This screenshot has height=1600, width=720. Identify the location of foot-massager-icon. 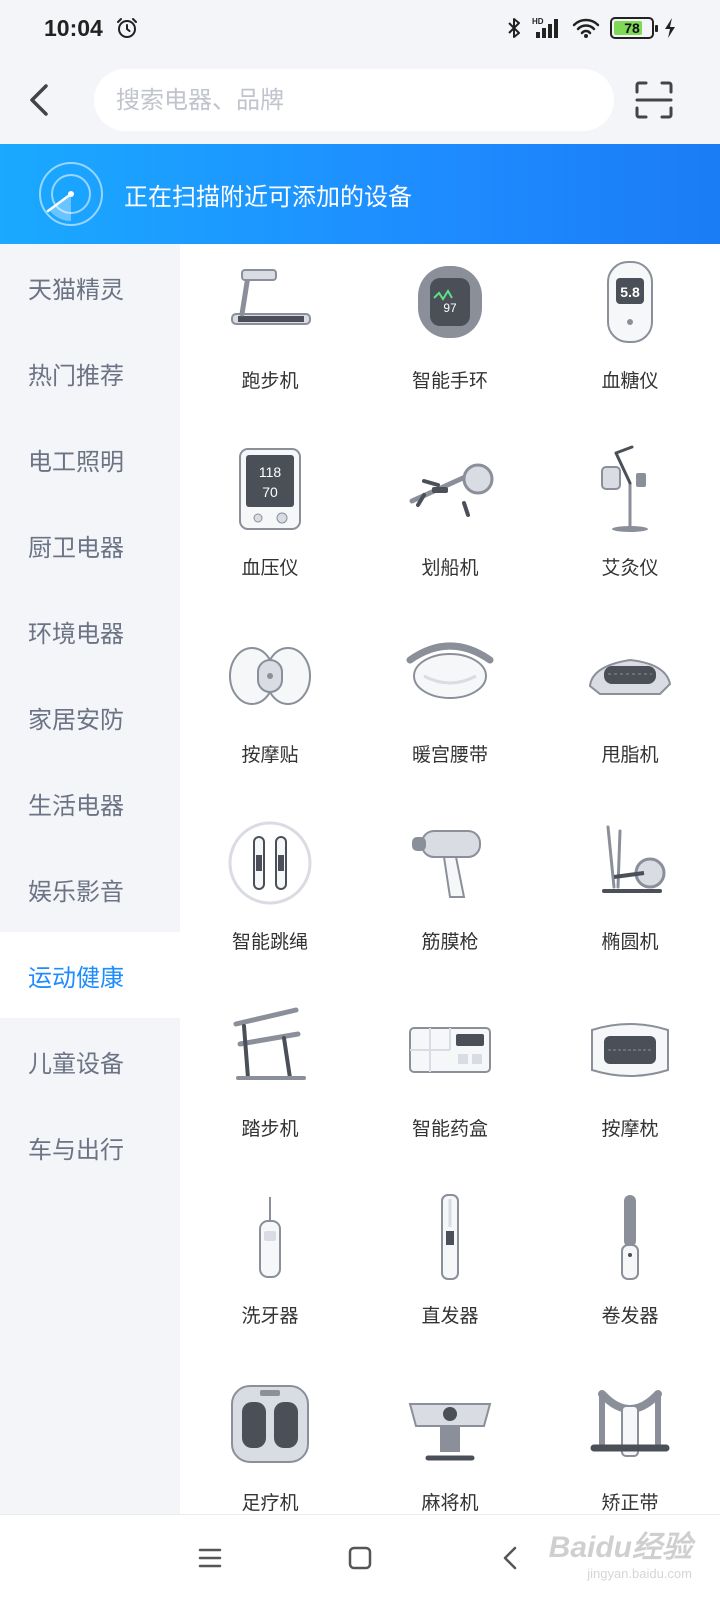
(270, 1424).